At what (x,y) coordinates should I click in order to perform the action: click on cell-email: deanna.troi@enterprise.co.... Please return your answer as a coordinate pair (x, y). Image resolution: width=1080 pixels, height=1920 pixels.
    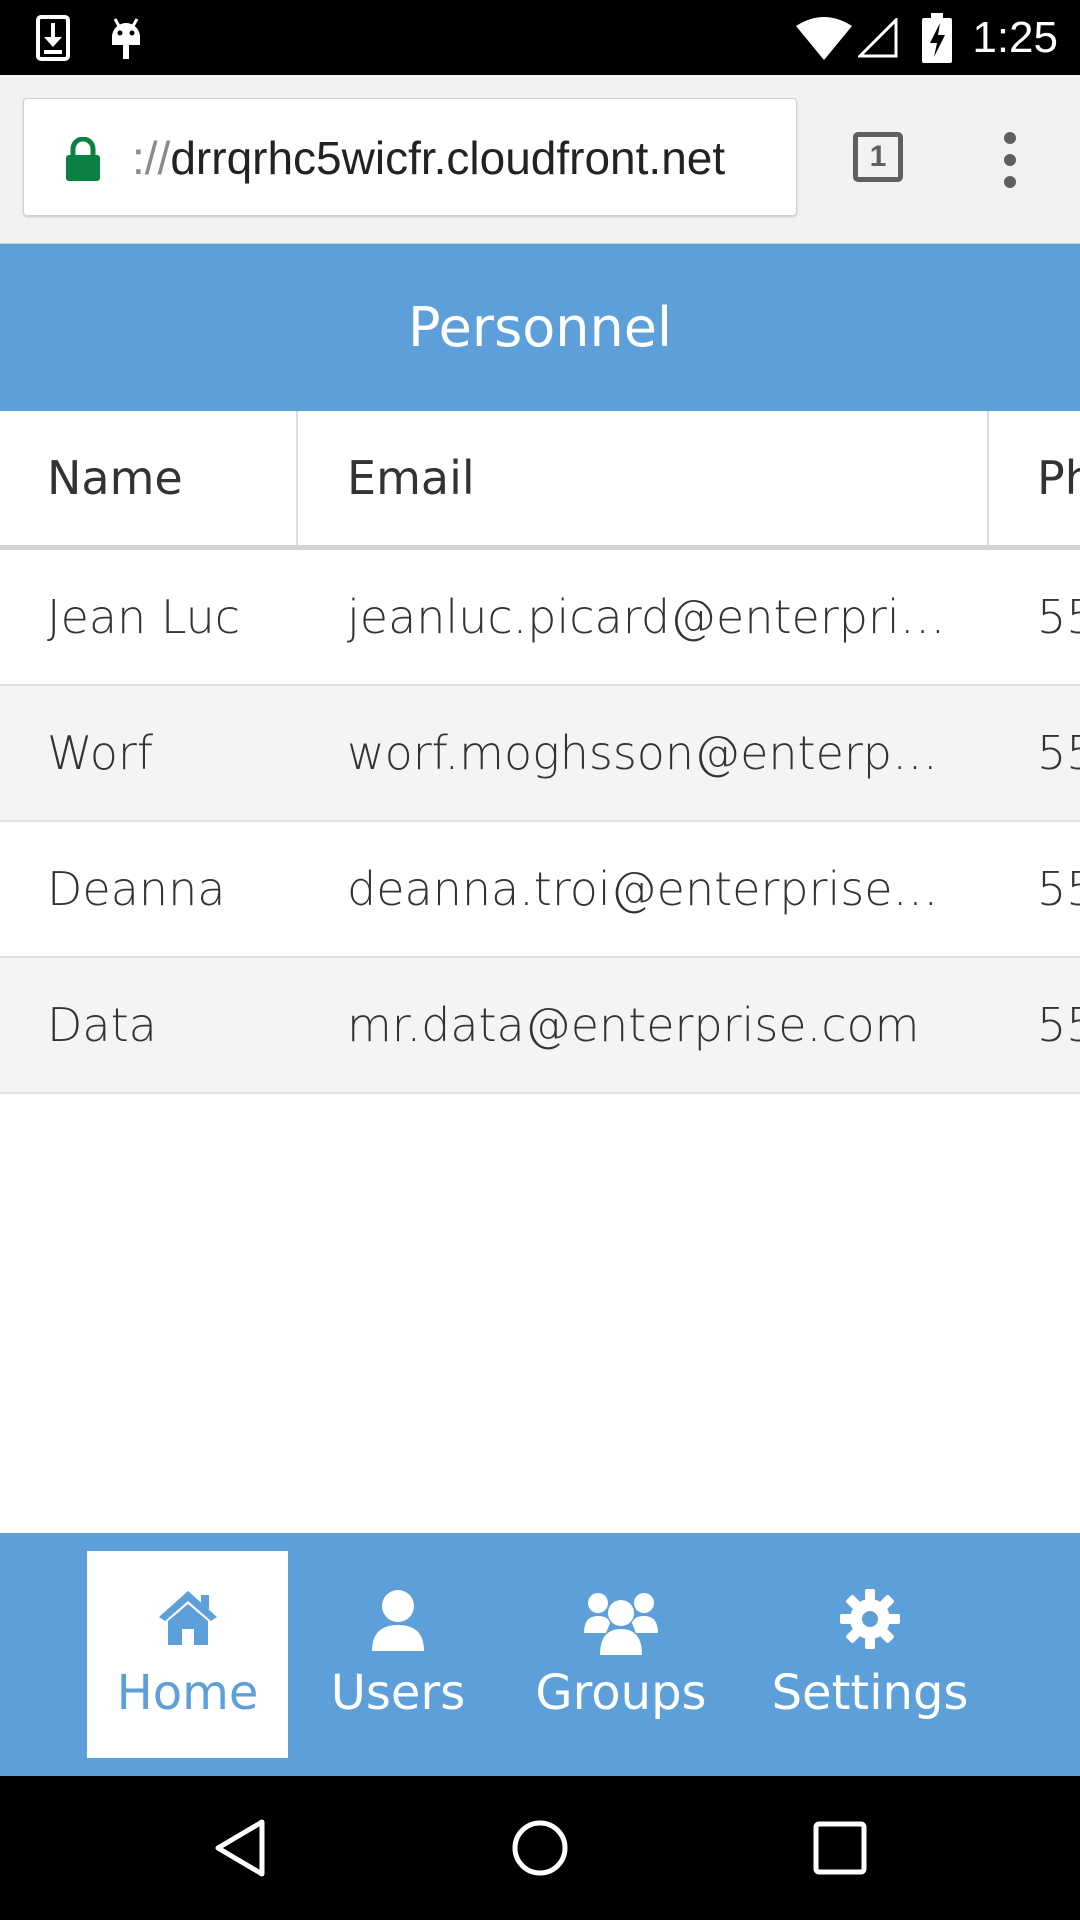
    Looking at the image, I should click on (649, 889).